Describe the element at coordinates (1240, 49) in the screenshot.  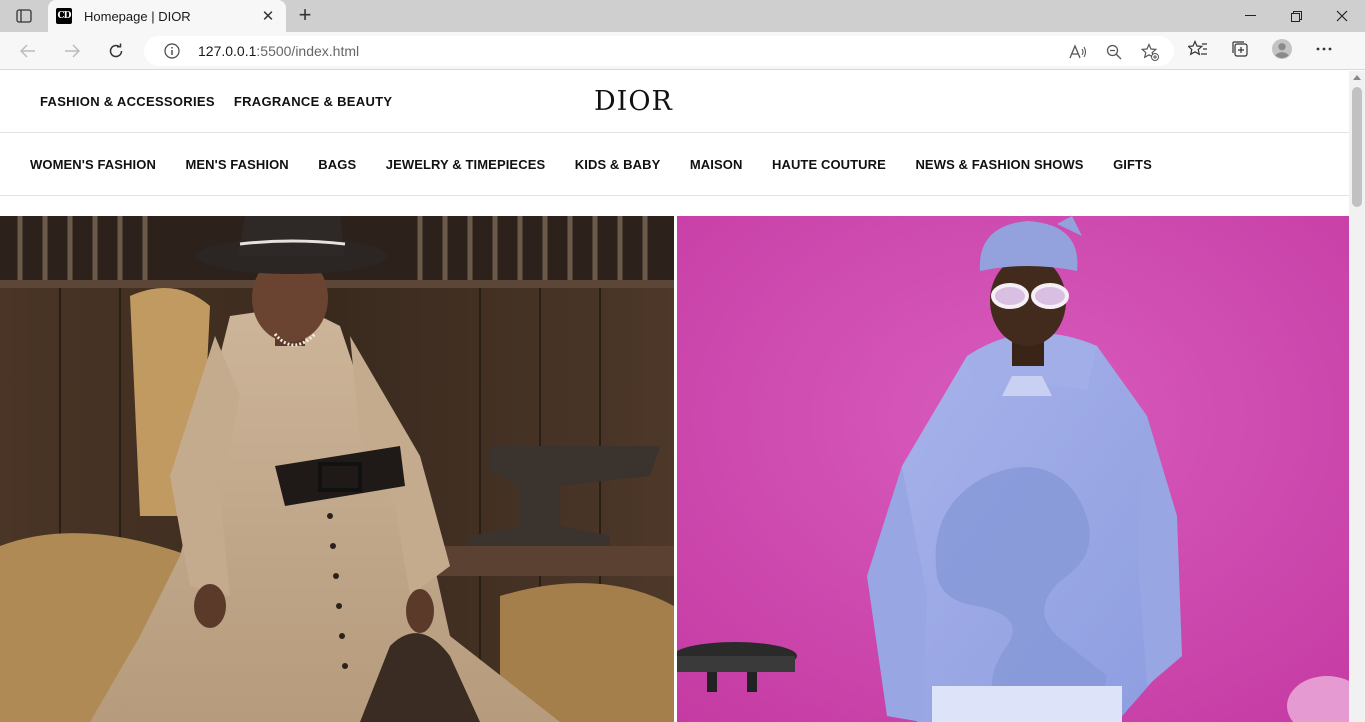
I see `collections-icon` at that location.